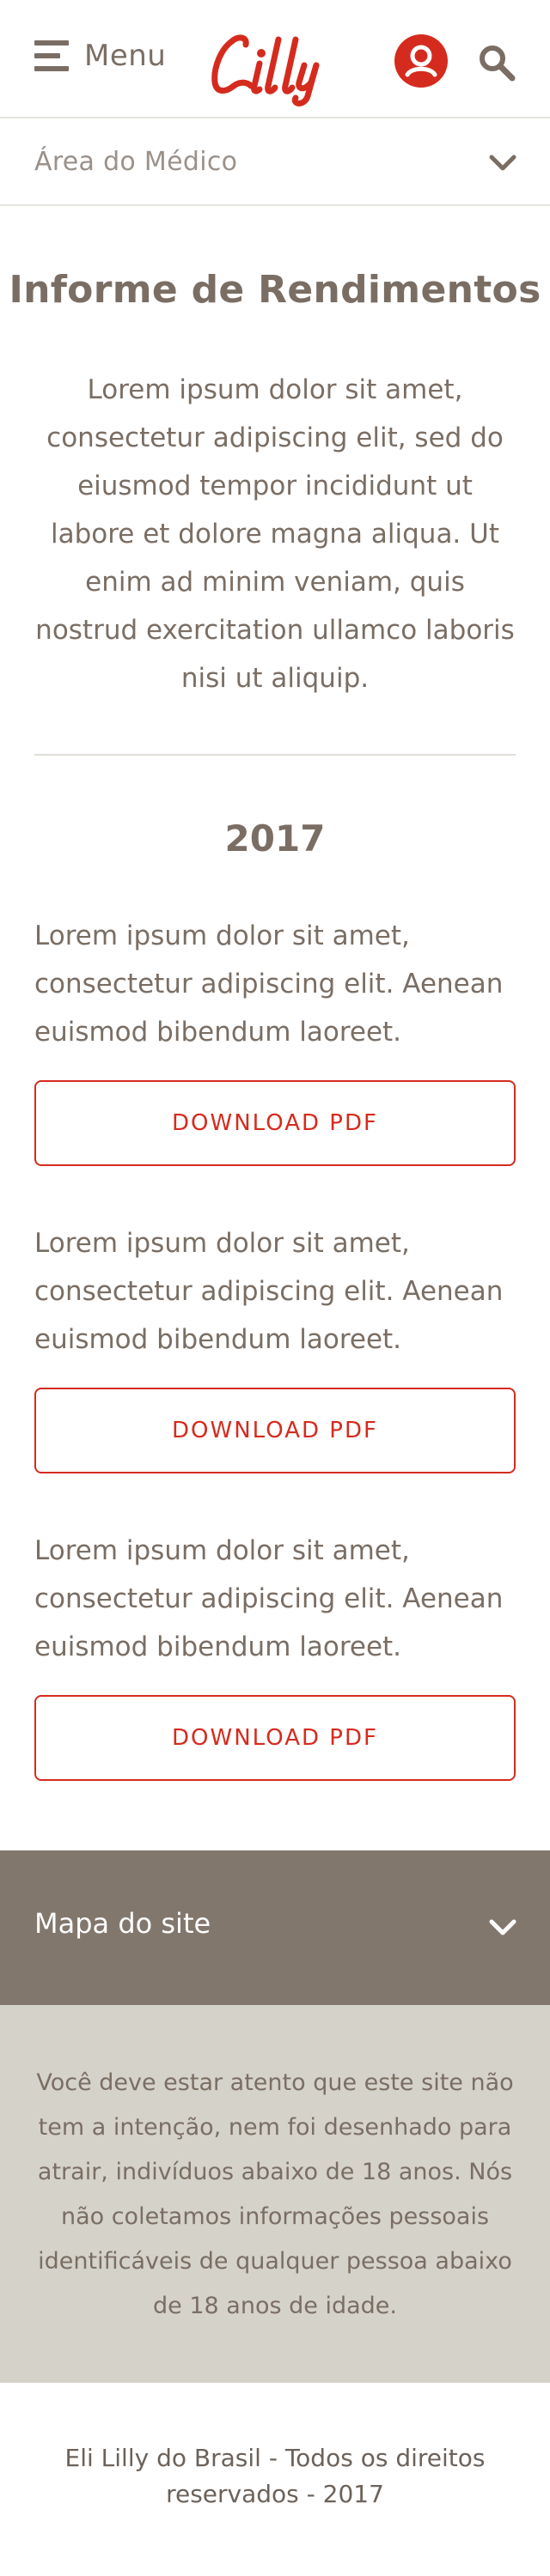  What do you see at coordinates (122, 1923) in the screenshot?
I see `sitemap-label: Mapa do site` at bounding box center [122, 1923].